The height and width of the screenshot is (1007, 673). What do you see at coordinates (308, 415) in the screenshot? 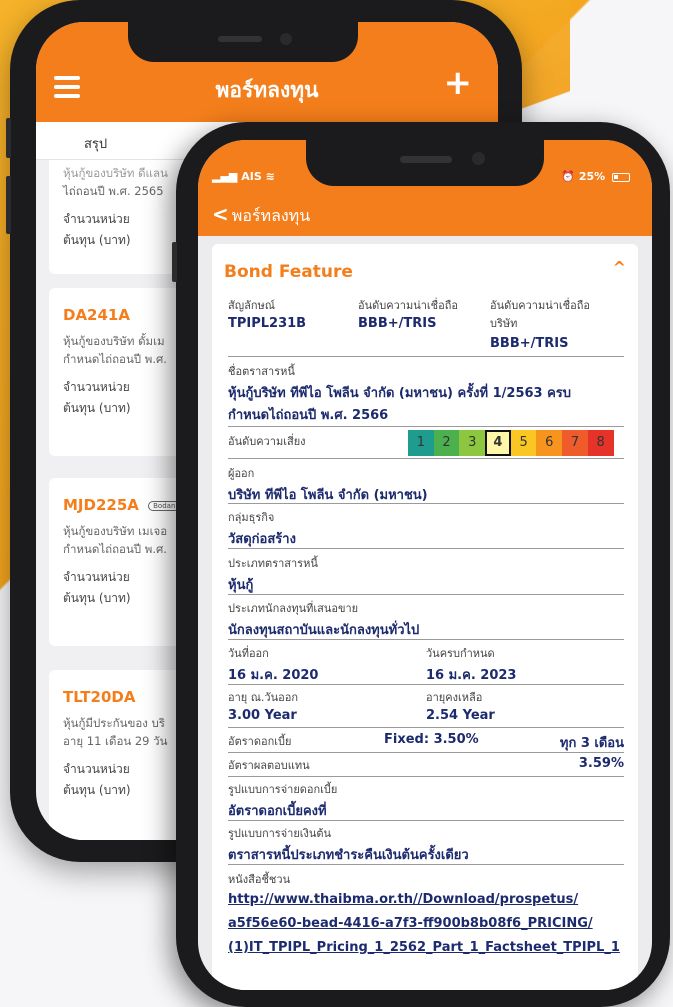
I see `bond-name-line2: กำหนดไถ่ถอนปี พ.ศ. 2566` at bounding box center [308, 415].